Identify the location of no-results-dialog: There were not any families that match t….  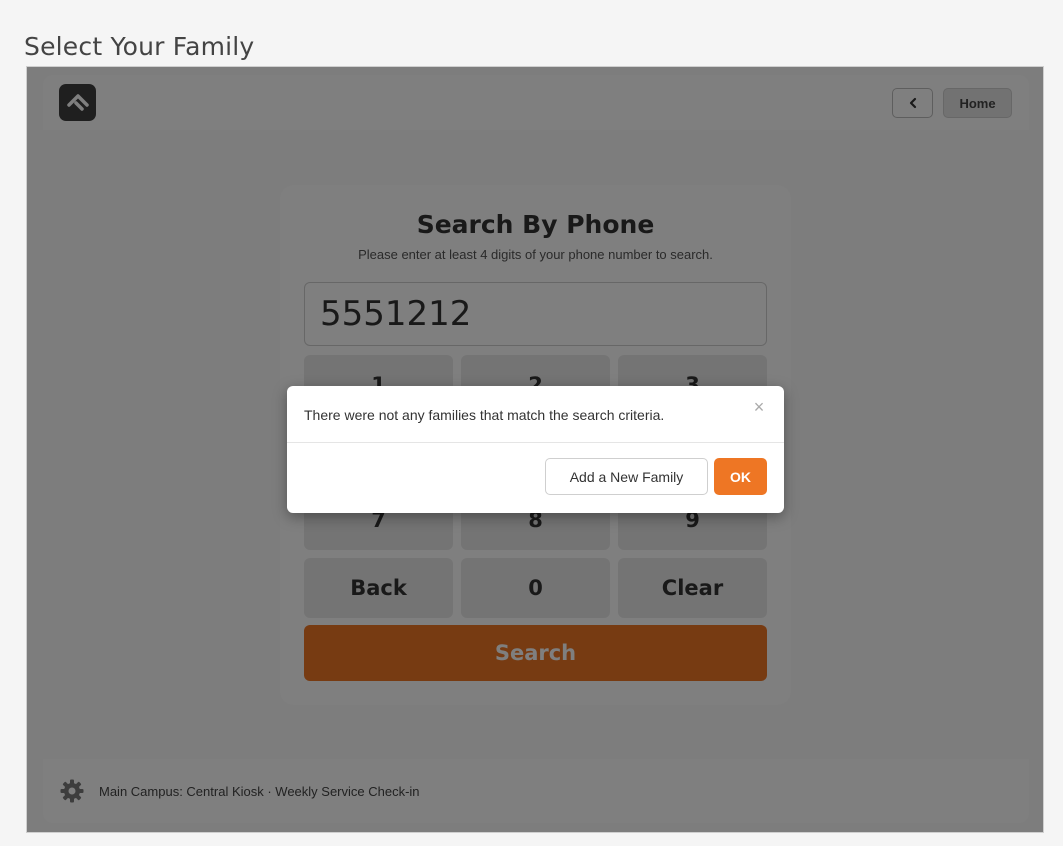
(535, 449).